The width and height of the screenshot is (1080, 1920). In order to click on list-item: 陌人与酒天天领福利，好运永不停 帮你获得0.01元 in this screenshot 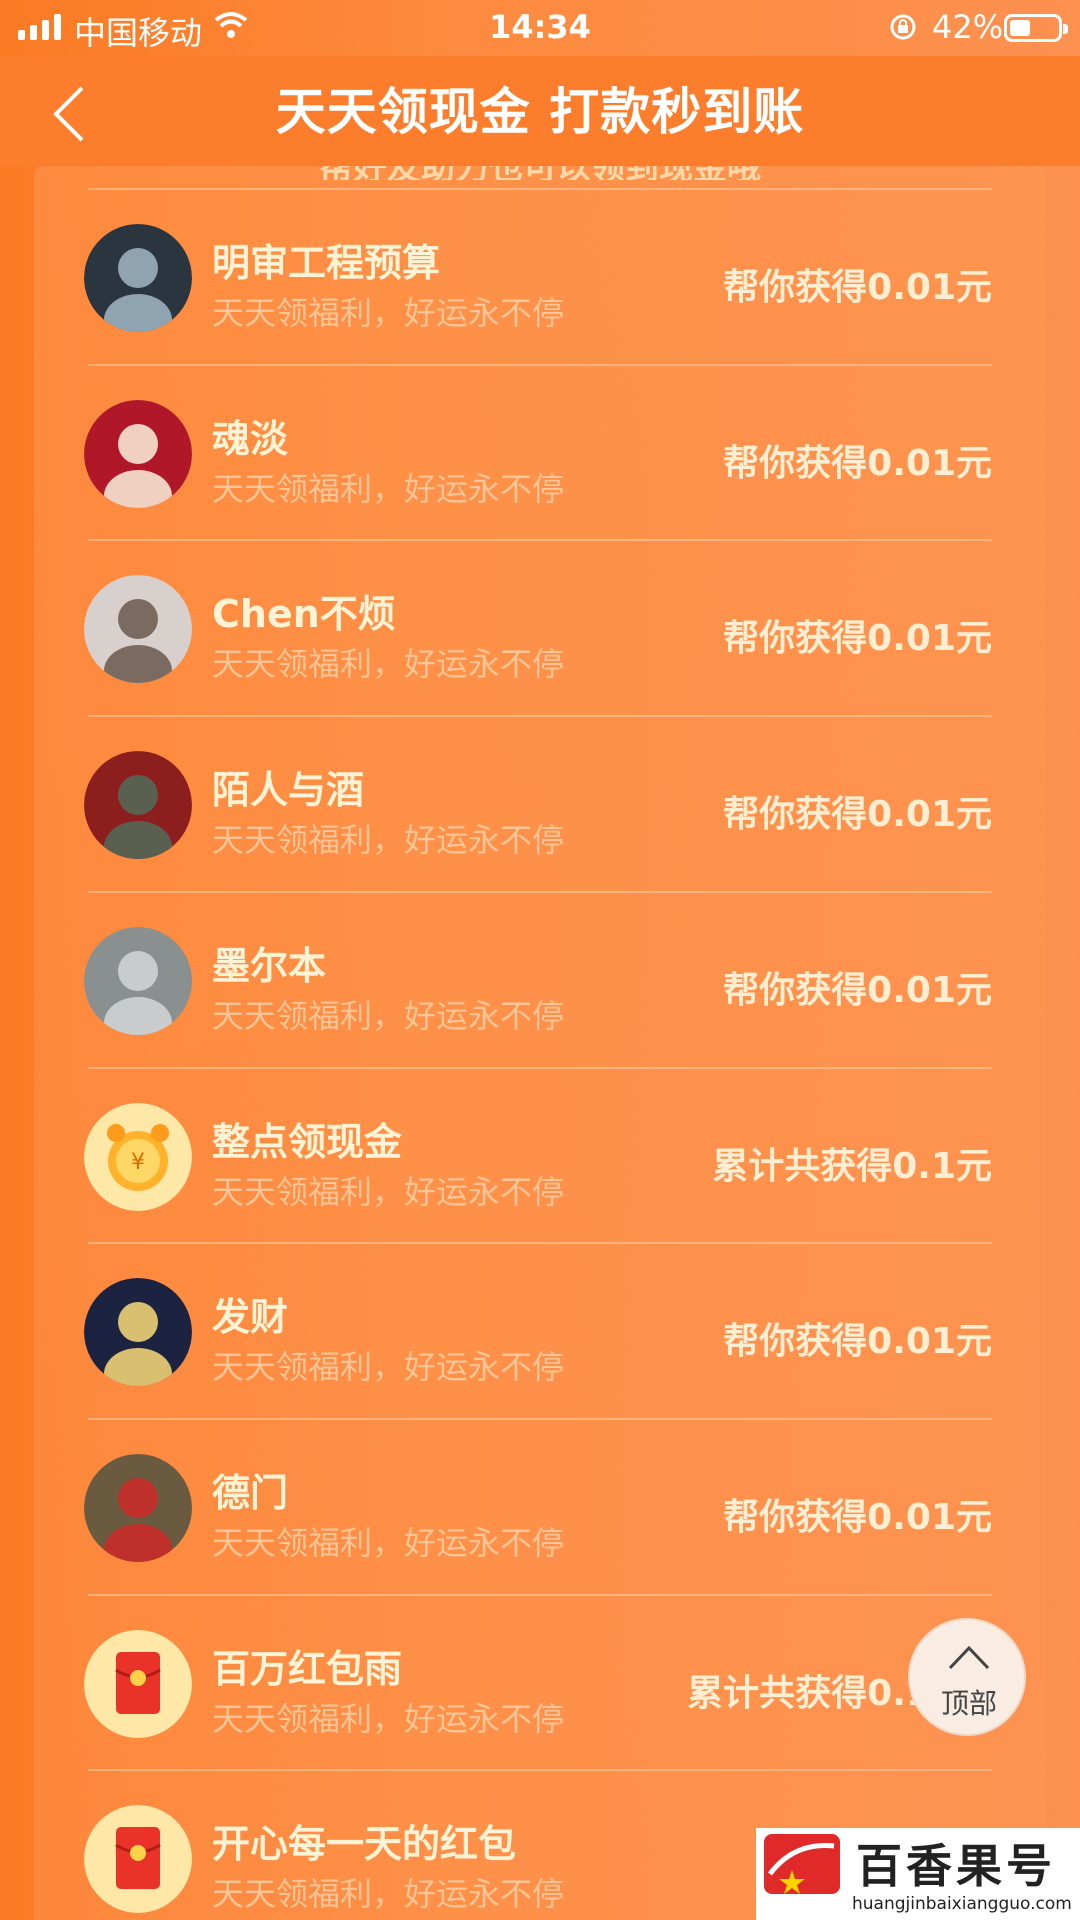, I will do `click(538, 802)`.